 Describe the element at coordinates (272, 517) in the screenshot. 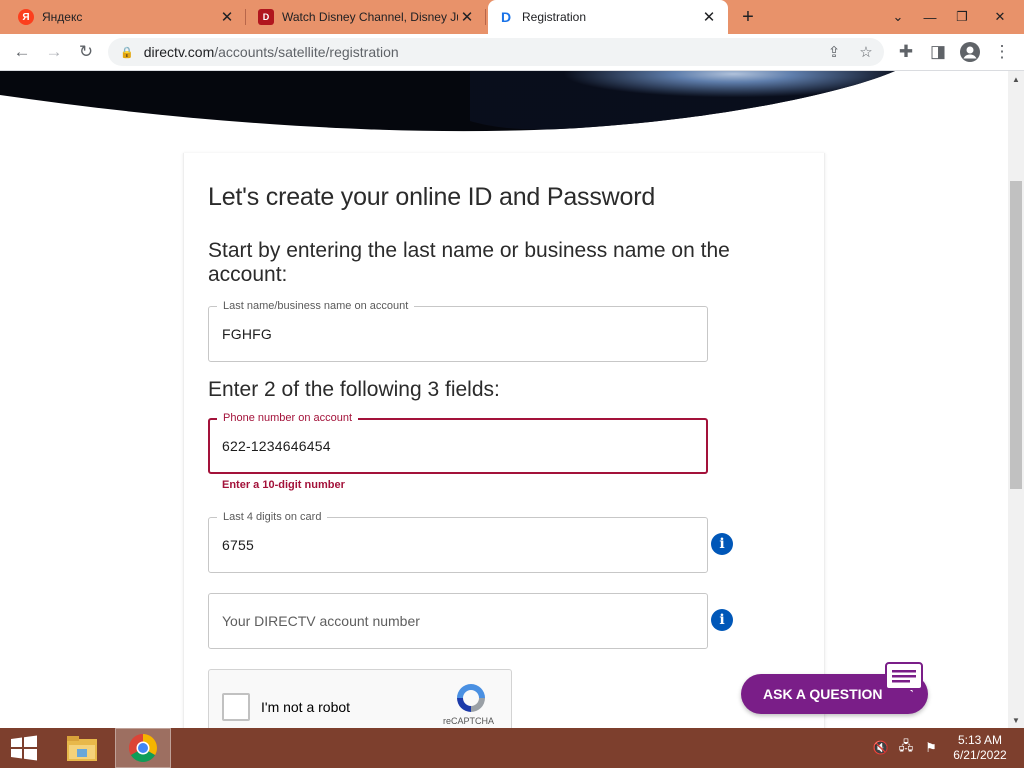

I see `card-label: Last 4 digits on card` at that location.